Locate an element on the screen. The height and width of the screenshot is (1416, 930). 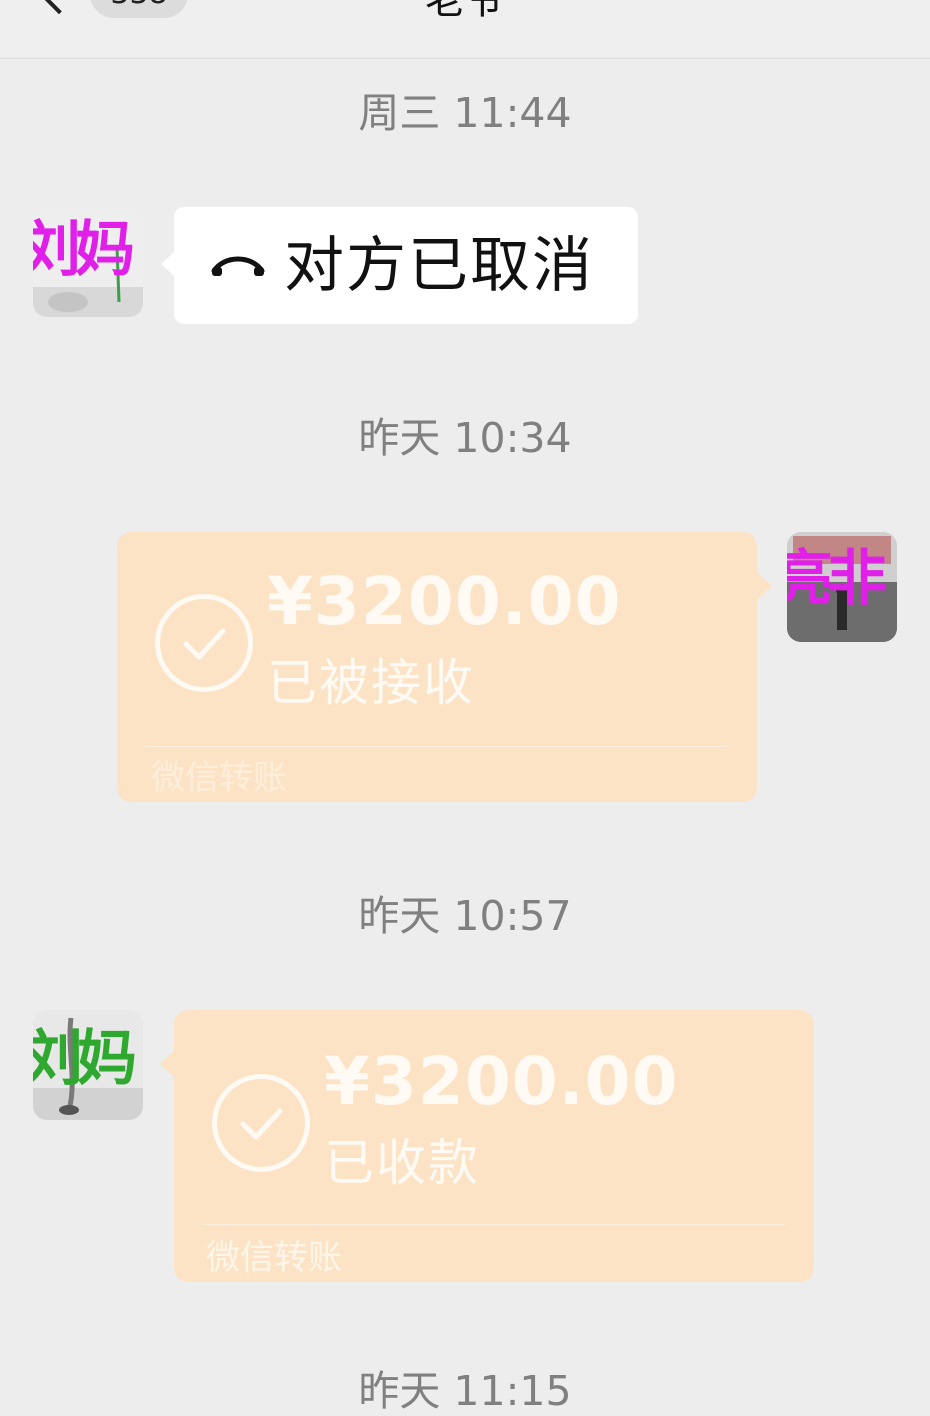
avatar: 亮非 is located at coordinates (842, 587).